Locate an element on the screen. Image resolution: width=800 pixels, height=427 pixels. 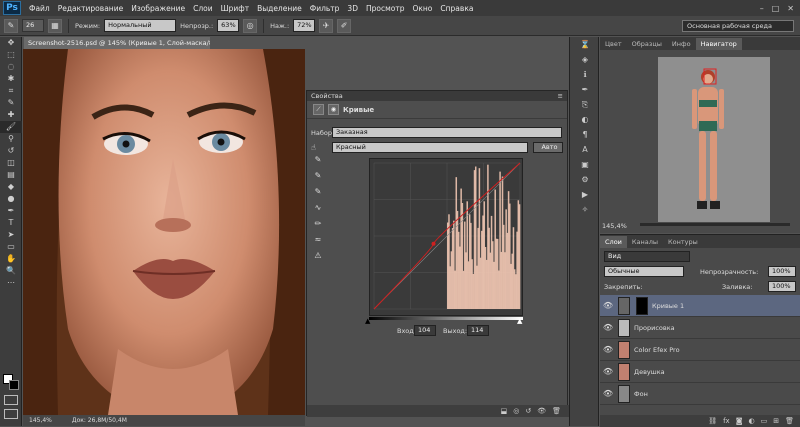
view-previous-icon: ◎ is located at coordinates (516, 411).